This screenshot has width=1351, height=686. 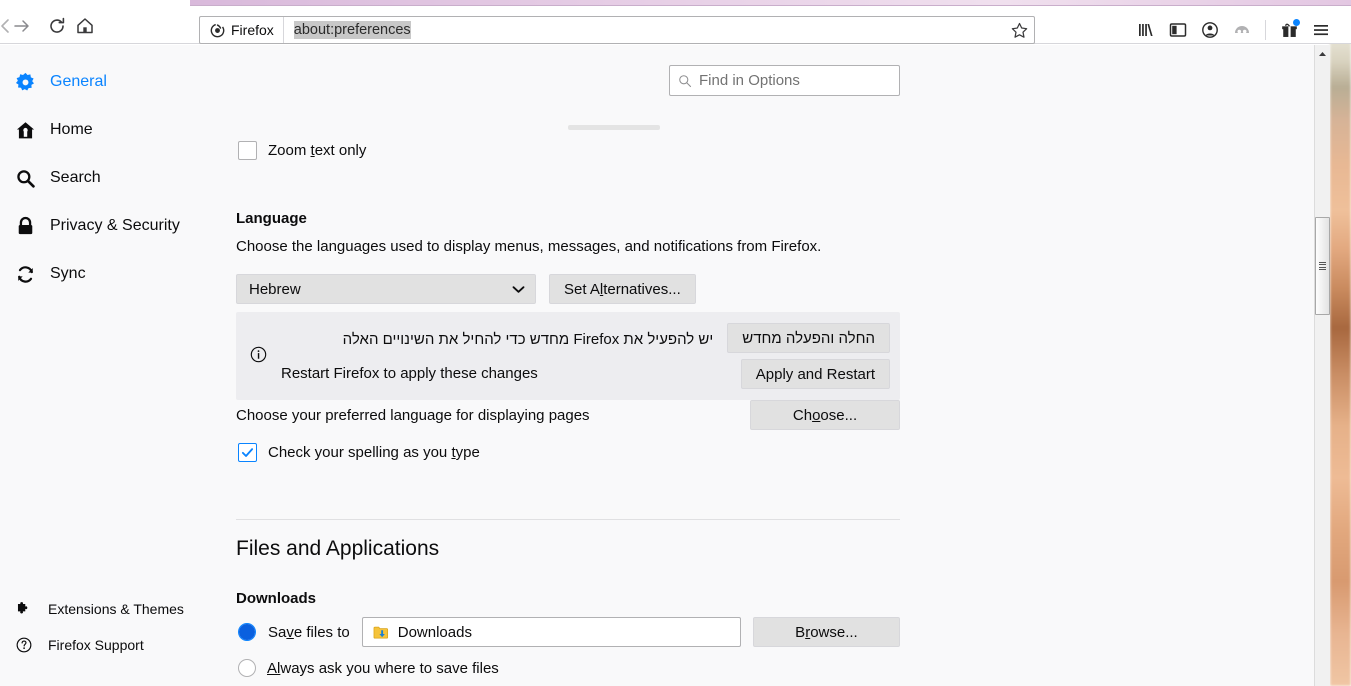 What do you see at coordinates (317, 150) in the screenshot?
I see `zoom-text-only-label: Zoom text only` at bounding box center [317, 150].